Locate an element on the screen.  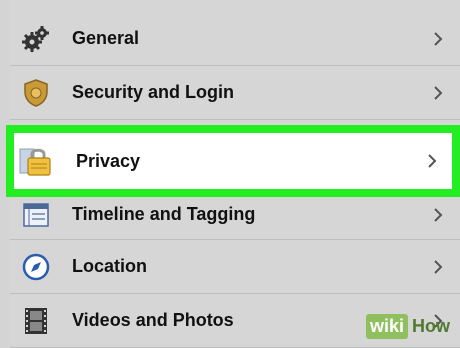
wikihow-watermark: wiki How is located at coordinates (407, 326).